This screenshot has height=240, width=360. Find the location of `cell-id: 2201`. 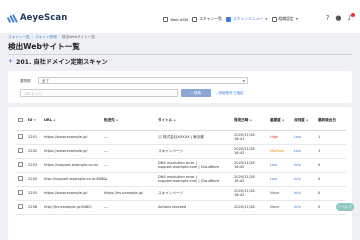

cell-id: 2201 is located at coordinates (34, 137).